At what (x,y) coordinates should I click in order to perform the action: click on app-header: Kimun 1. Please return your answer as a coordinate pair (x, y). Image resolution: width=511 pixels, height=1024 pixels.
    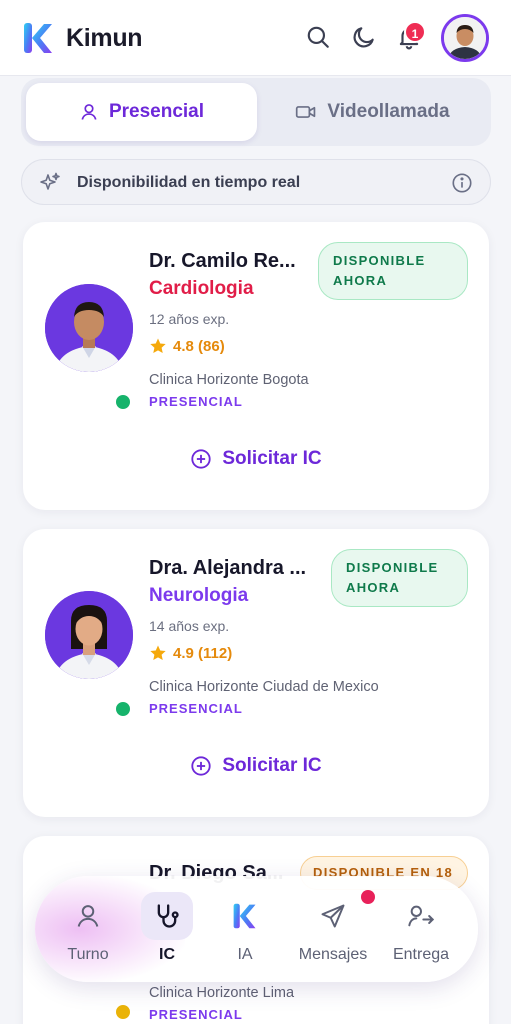
    Looking at the image, I should click on (255, 38).